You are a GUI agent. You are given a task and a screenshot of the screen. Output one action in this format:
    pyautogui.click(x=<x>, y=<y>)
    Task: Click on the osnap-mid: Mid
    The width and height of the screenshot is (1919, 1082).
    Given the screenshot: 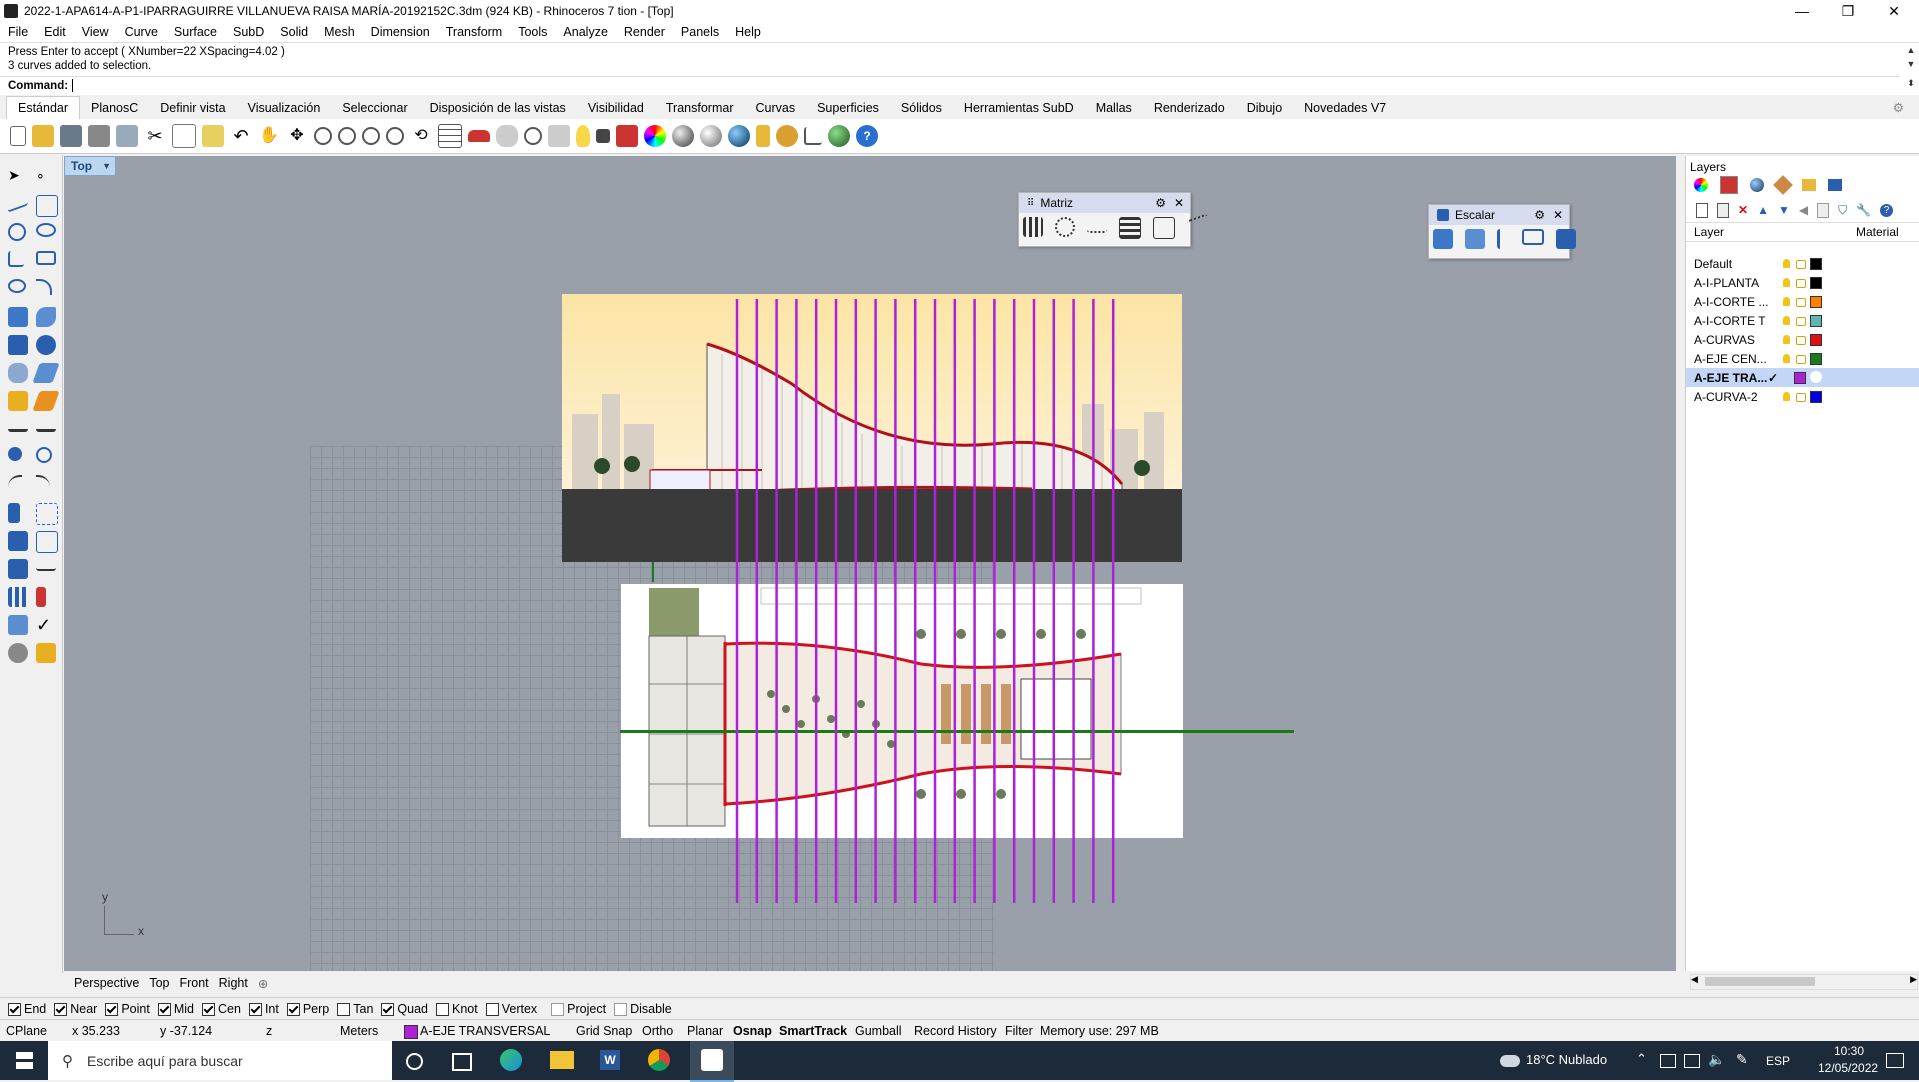 What is the action you would take?
    pyautogui.click(x=175, y=1009)
    